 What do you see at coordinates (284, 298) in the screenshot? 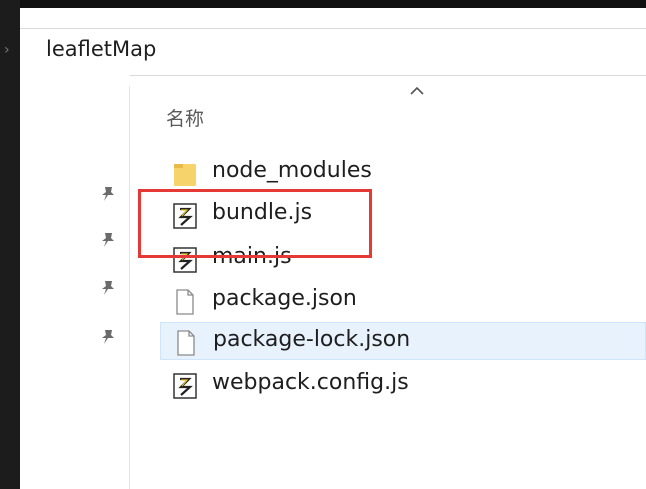
I see `file-name: package.json` at bounding box center [284, 298].